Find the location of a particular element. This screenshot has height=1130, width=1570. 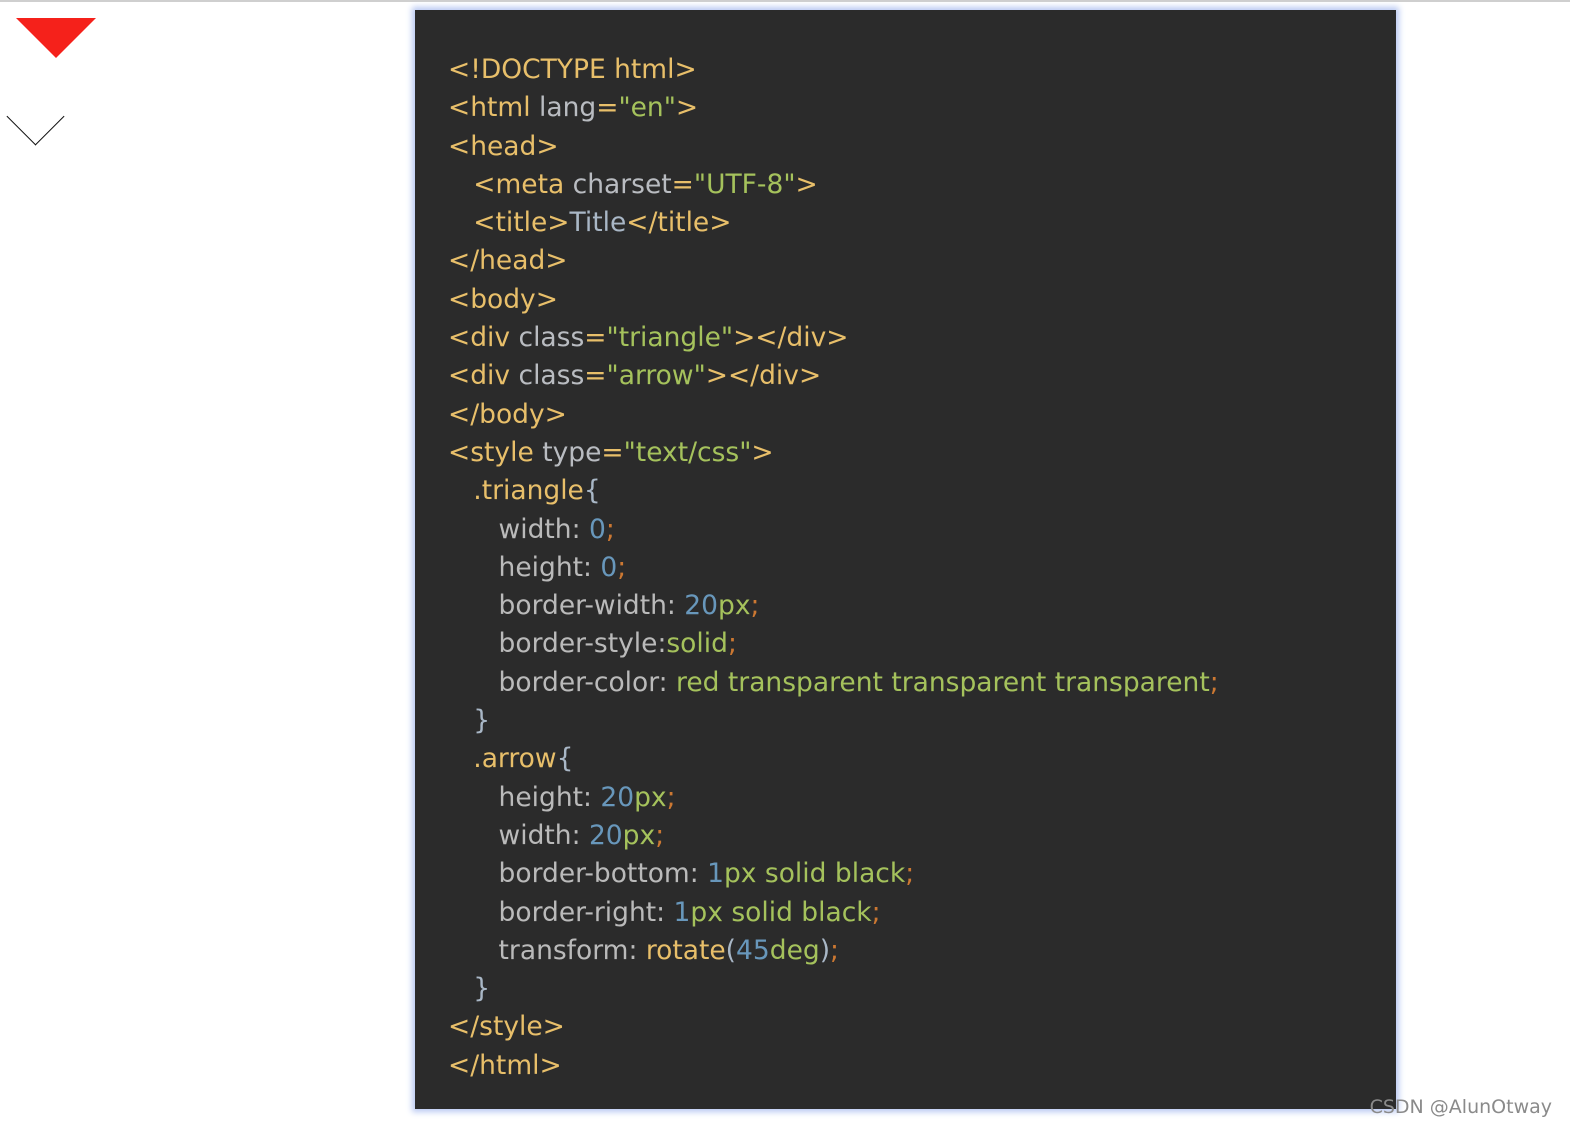

code-token-attr: type is located at coordinates (572, 452).